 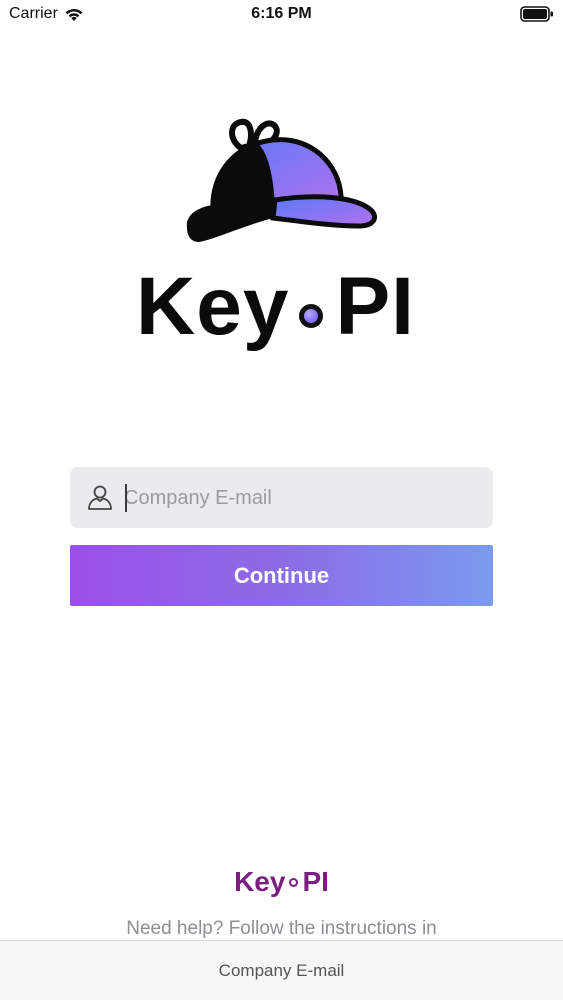 I want to click on footer-brand-dot-icon, so click(x=294, y=882).